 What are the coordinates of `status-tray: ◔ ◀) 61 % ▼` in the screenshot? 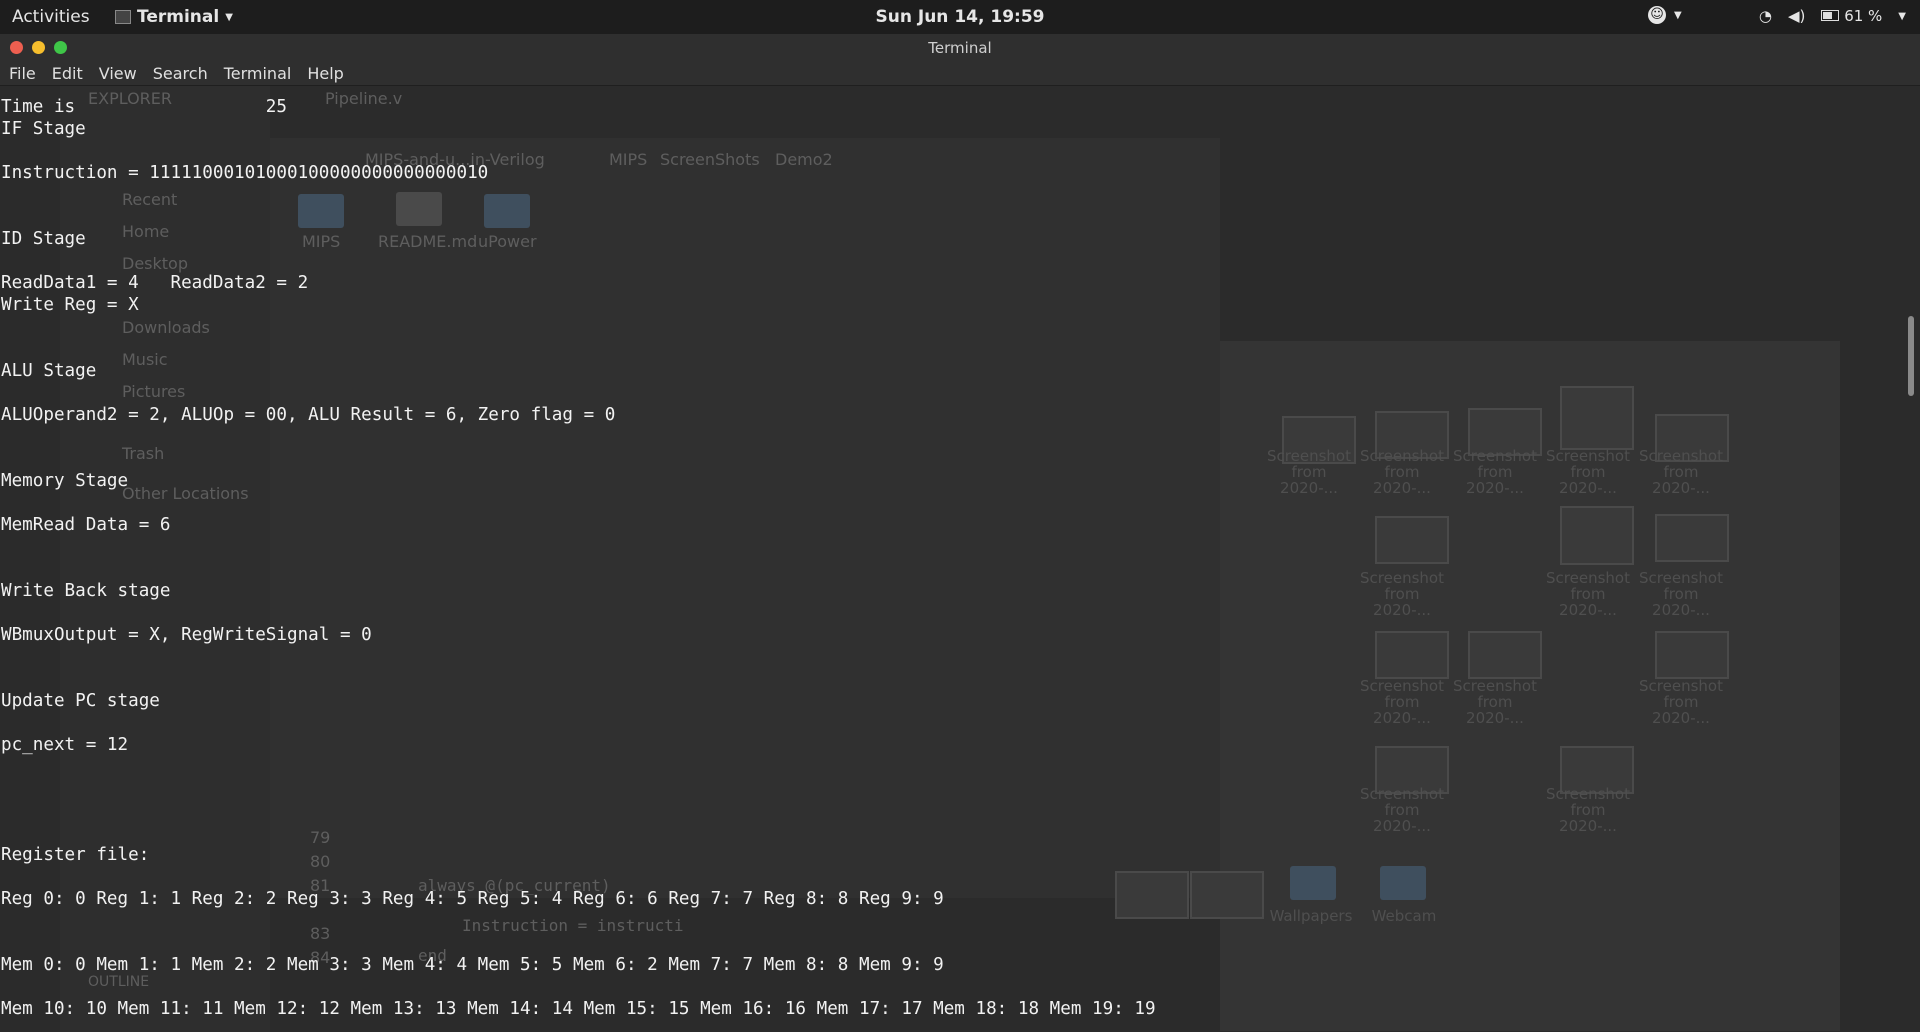 It's located at (1832, 16).